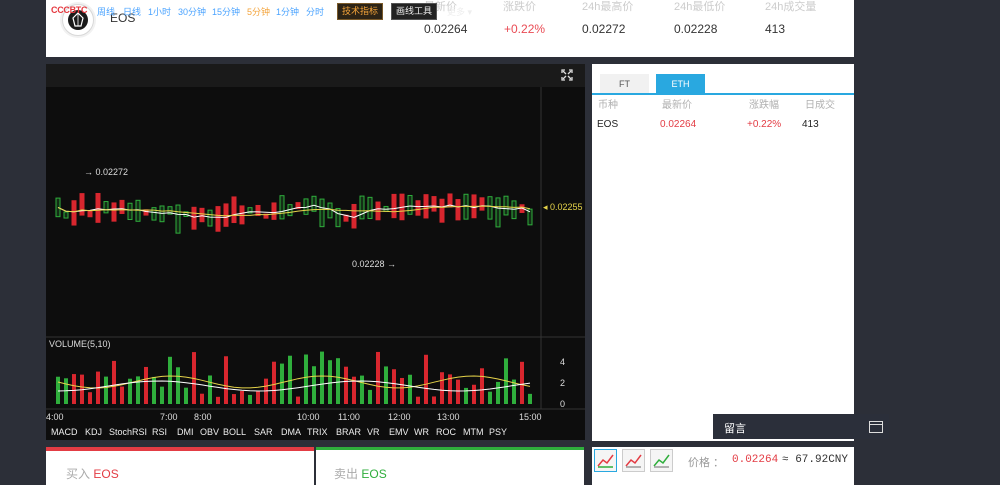 The height and width of the screenshot is (485, 1000). What do you see at coordinates (414, 11) in the screenshot?
I see `drawing-tools-button: 画线工具` at bounding box center [414, 11].